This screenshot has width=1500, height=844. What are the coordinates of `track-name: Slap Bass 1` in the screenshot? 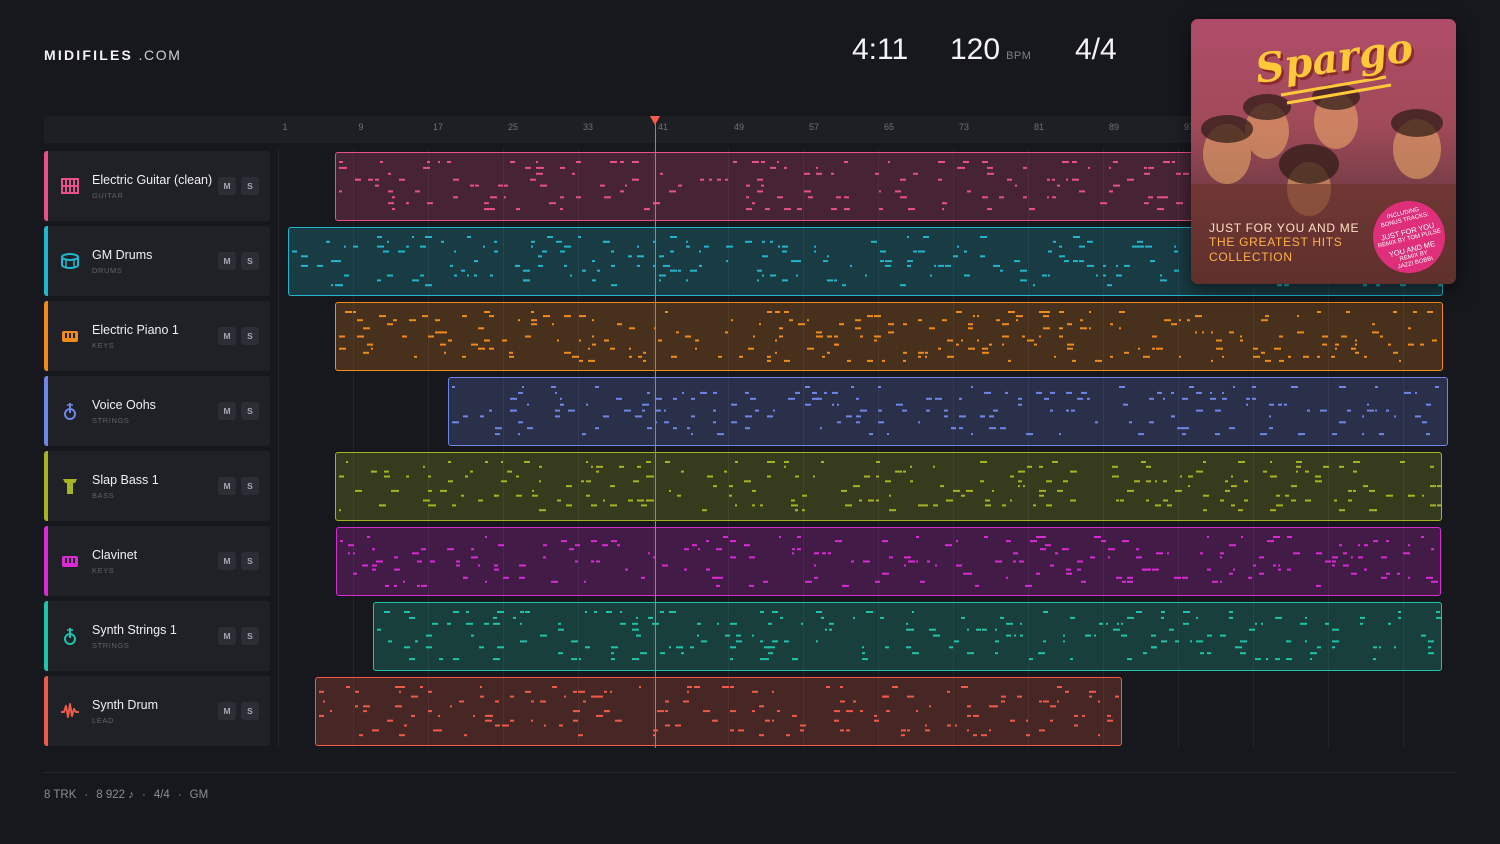 It's located at (125, 480).